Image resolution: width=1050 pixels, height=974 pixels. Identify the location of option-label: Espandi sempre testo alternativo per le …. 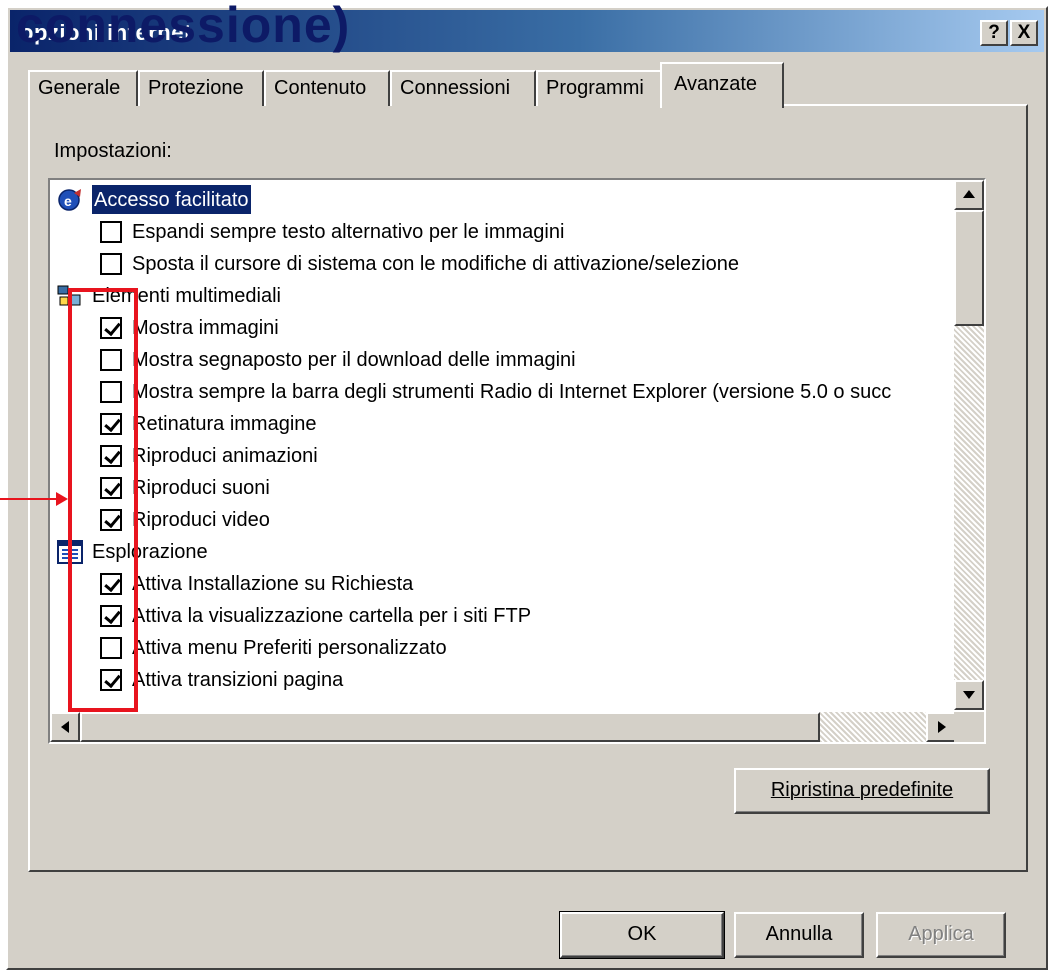
(348, 231).